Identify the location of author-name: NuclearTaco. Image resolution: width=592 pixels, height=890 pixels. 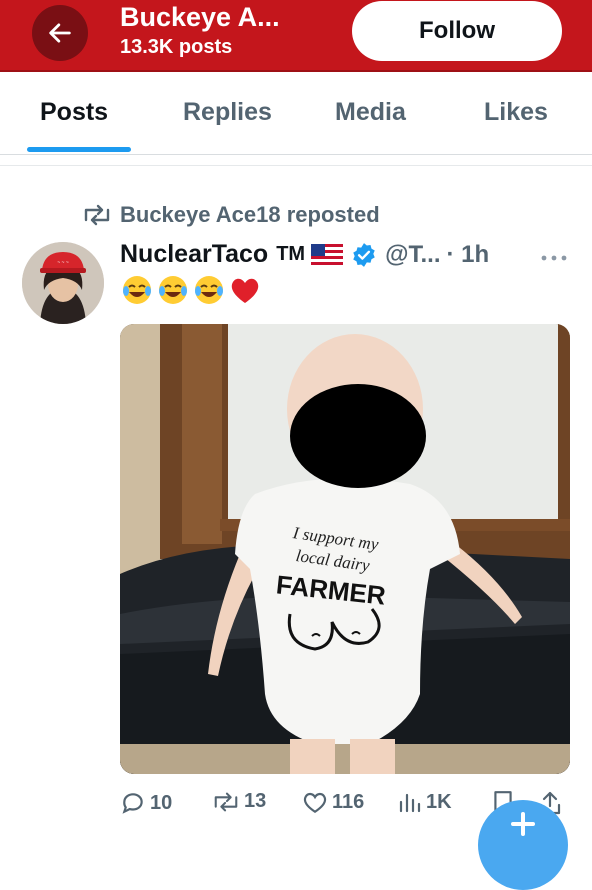
(194, 254).